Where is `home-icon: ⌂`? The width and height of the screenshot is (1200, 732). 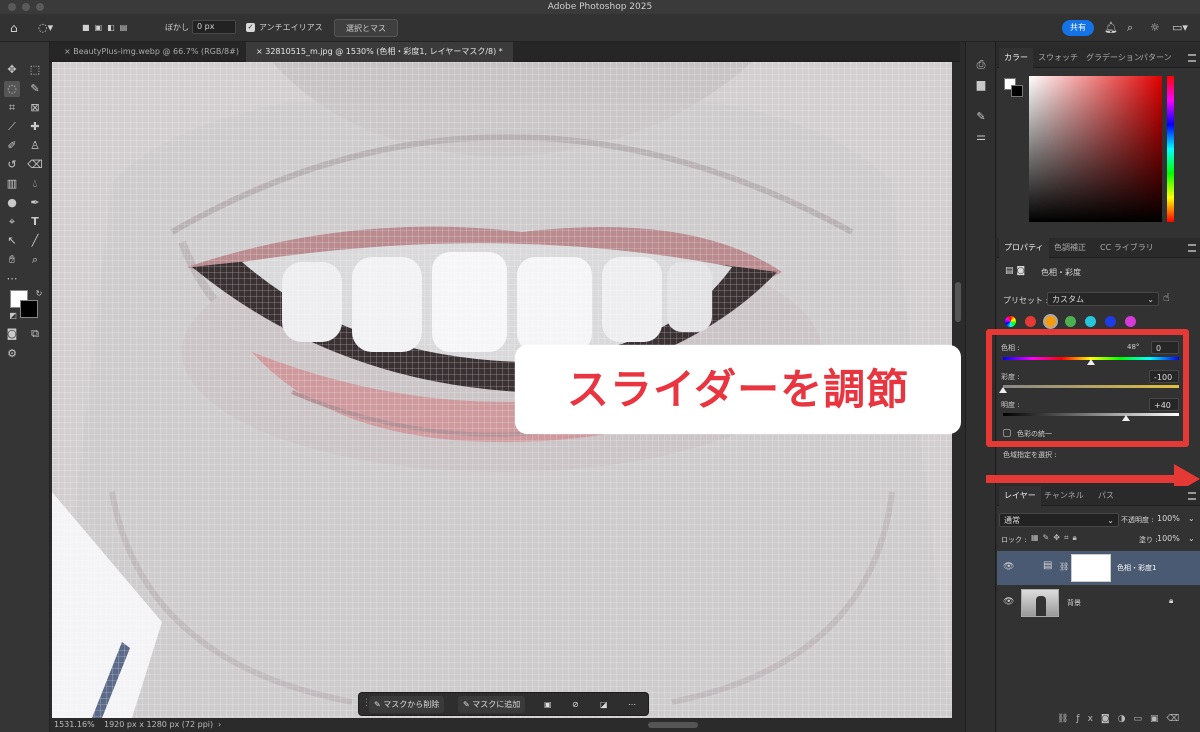 home-icon: ⌂ is located at coordinates (14, 28).